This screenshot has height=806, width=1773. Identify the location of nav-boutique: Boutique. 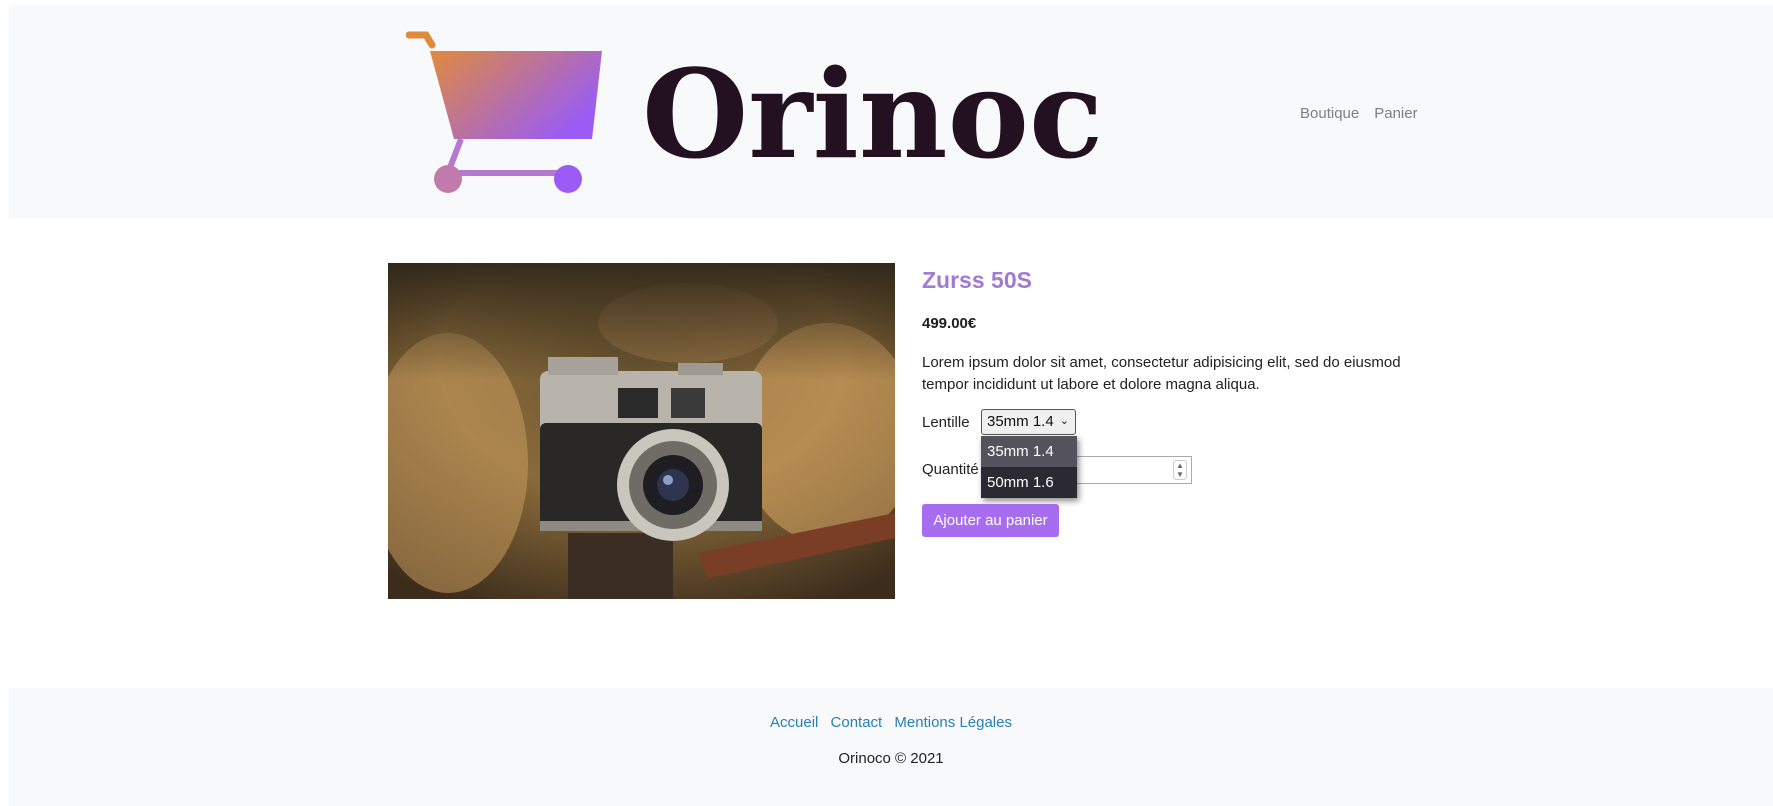
(1329, 113).